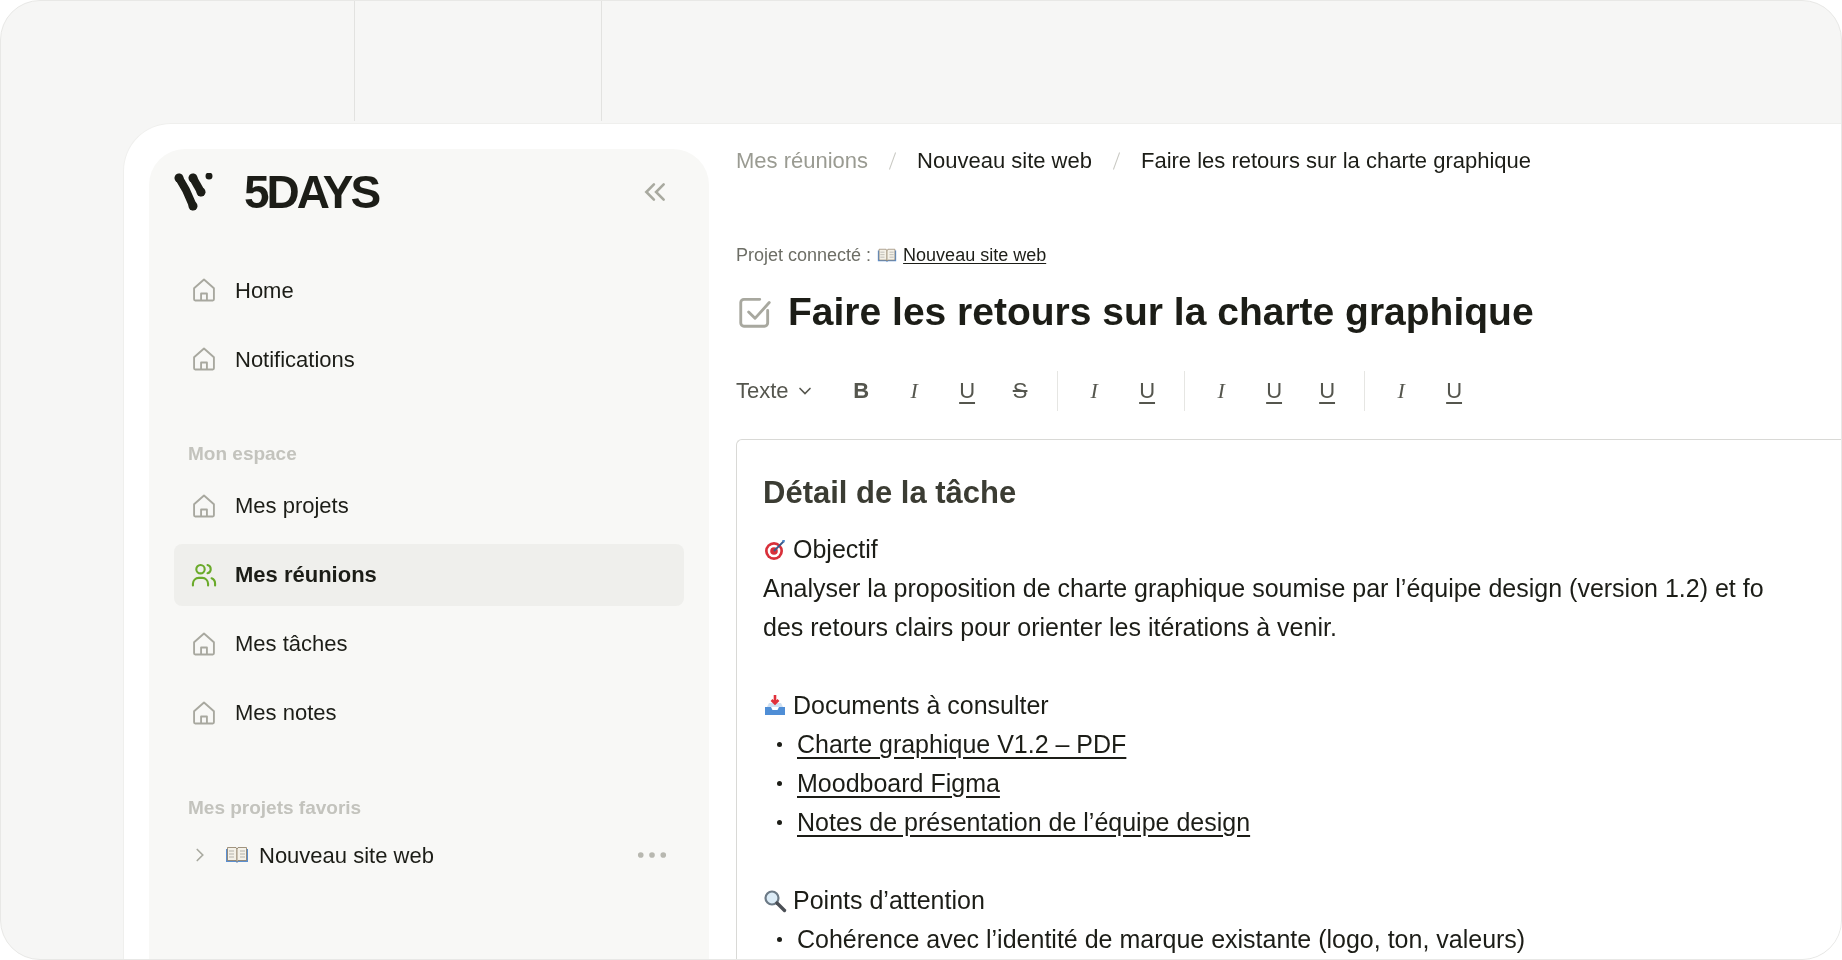 Image resolution: width=1842 pixels, height=960 pixels. I want to click on strikethrough-button: S, so click(1020, 390).